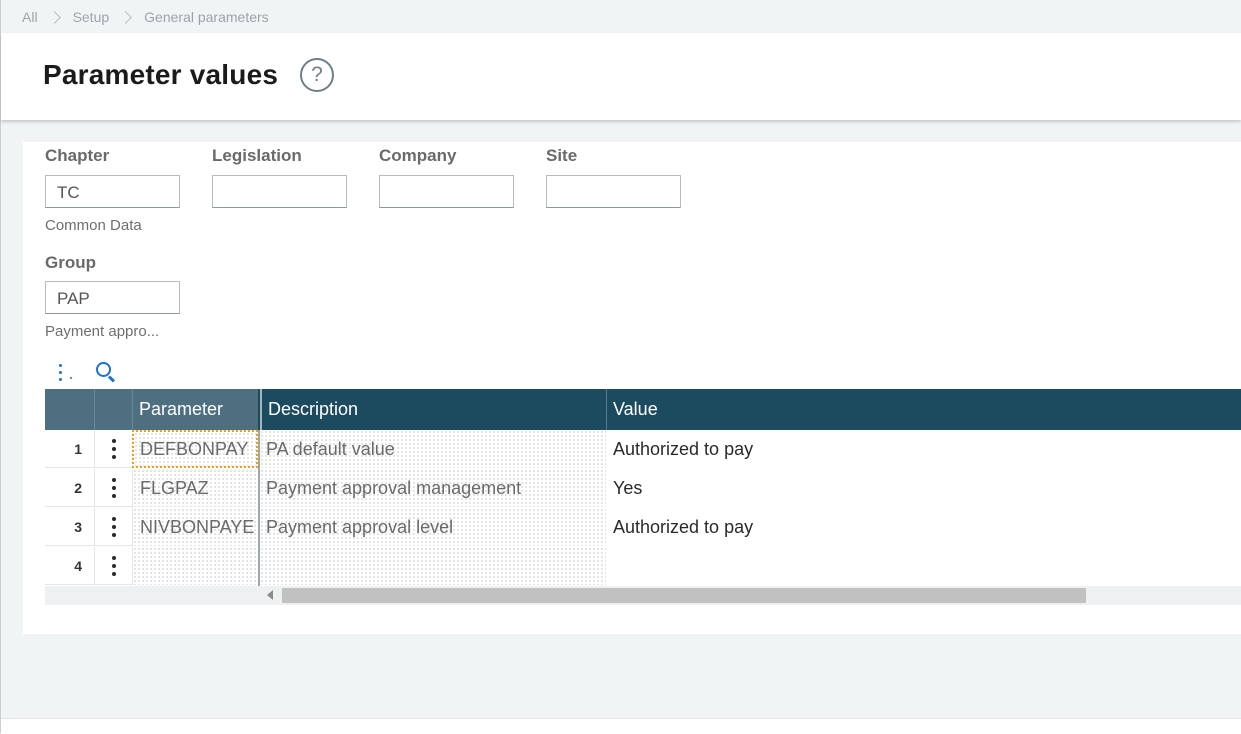  Describe the element at coordinates (923, 566) in the screenshot. I see `value-cell` at that location.